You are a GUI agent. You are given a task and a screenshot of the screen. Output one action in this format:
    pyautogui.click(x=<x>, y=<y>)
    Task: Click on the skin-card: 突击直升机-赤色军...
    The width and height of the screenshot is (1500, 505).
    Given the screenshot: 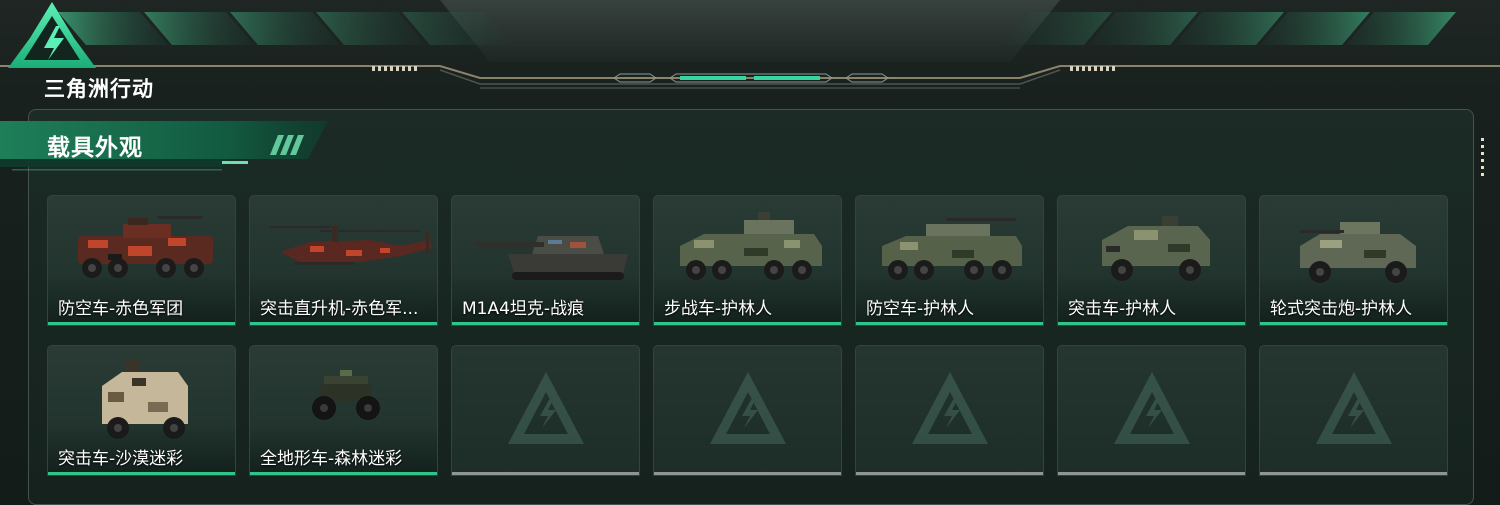 What is the action you would take?
    pyautogui.click(x=343, y=260)
    